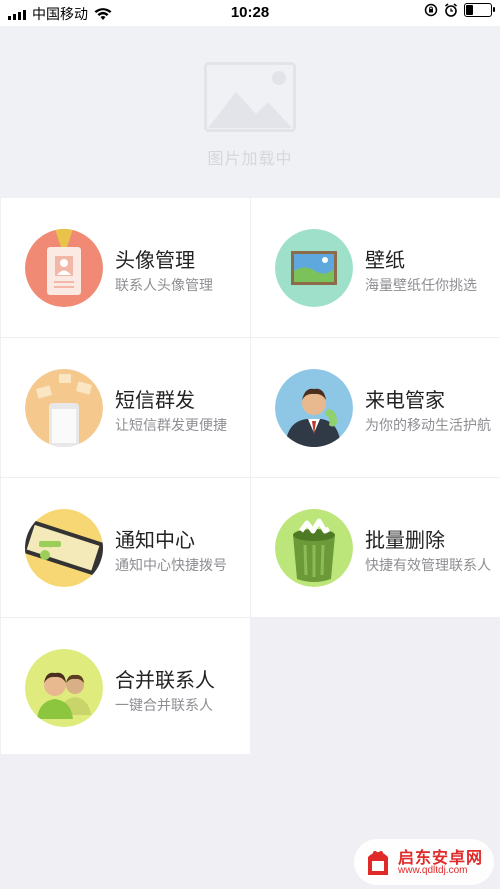 This screenshot has width=500, height=889. What do you see at coordinates (428, 565) in the screenshot?
I see `feature-subtitle: 快捷有效管理联系人` at bounding box center [428, 565].